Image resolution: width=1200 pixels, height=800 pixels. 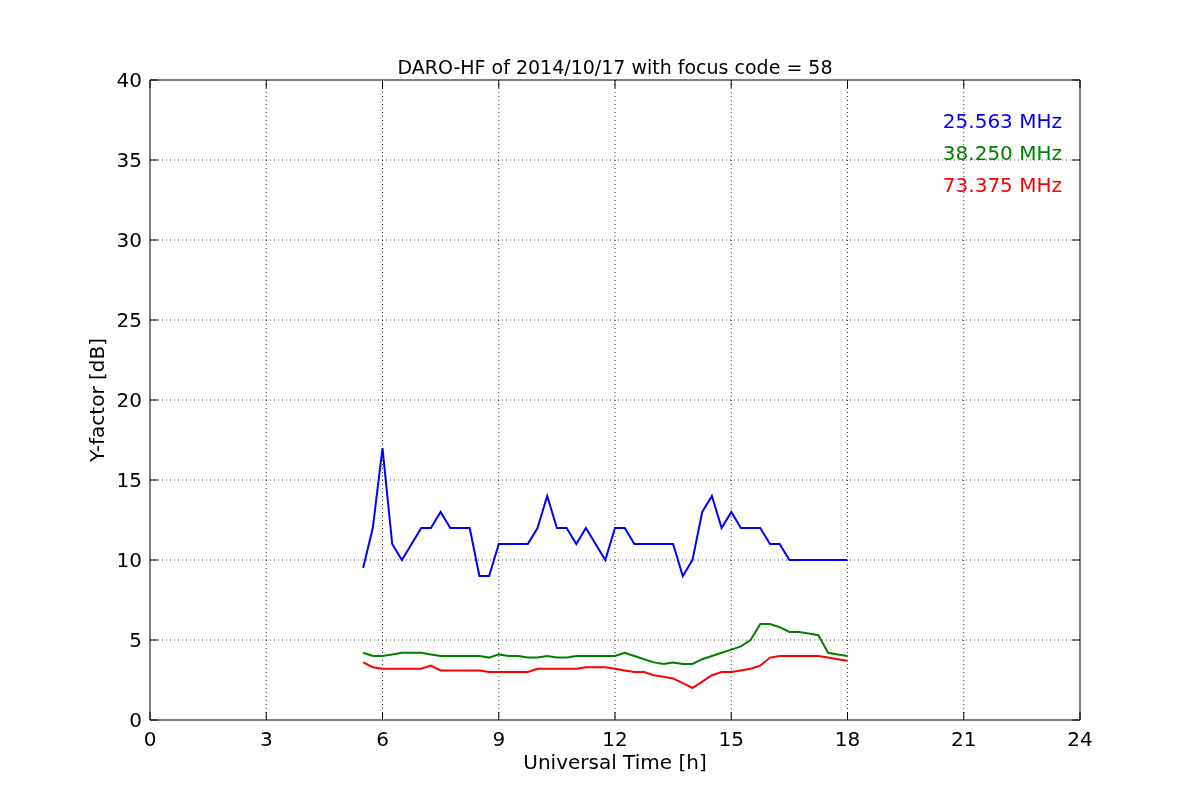 I want to click on y-axis-label: Y-factor [dB], so click(x=97, y=400).